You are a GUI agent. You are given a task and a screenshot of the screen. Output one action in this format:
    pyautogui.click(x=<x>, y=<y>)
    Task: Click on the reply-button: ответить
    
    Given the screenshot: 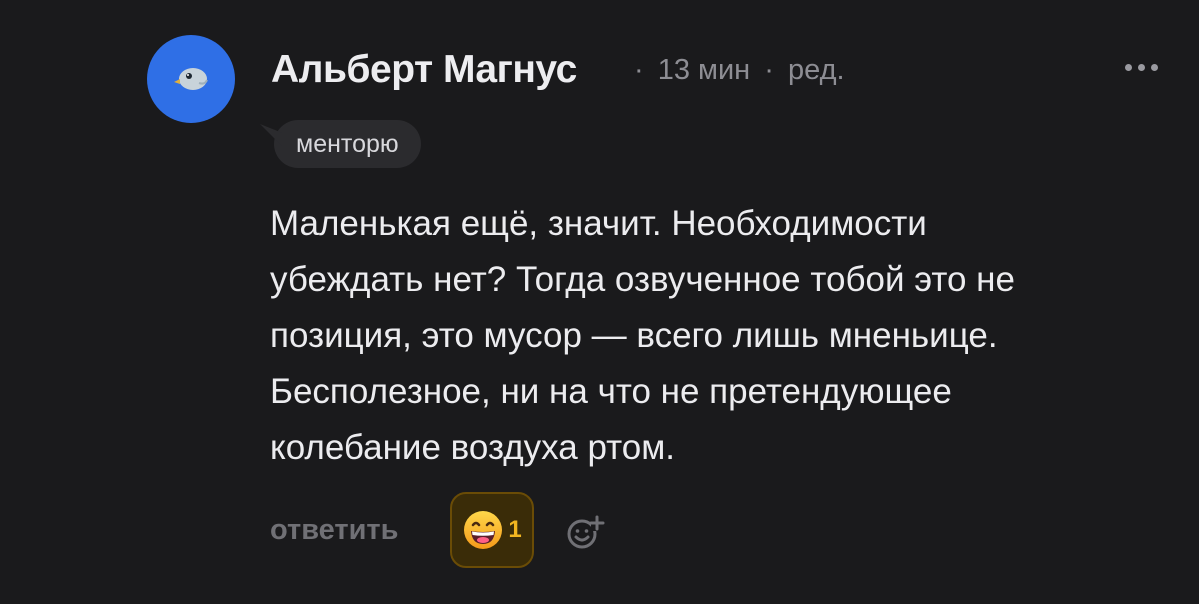 What is the action you would take?
    pyautogui.click(x=334, y=530)
    